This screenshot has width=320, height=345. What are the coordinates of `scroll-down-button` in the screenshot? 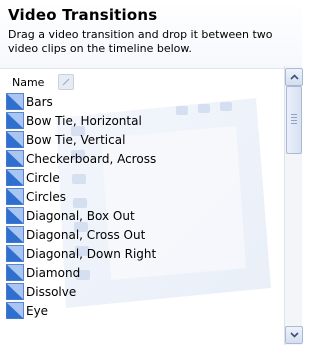 It's located at (294, 335).